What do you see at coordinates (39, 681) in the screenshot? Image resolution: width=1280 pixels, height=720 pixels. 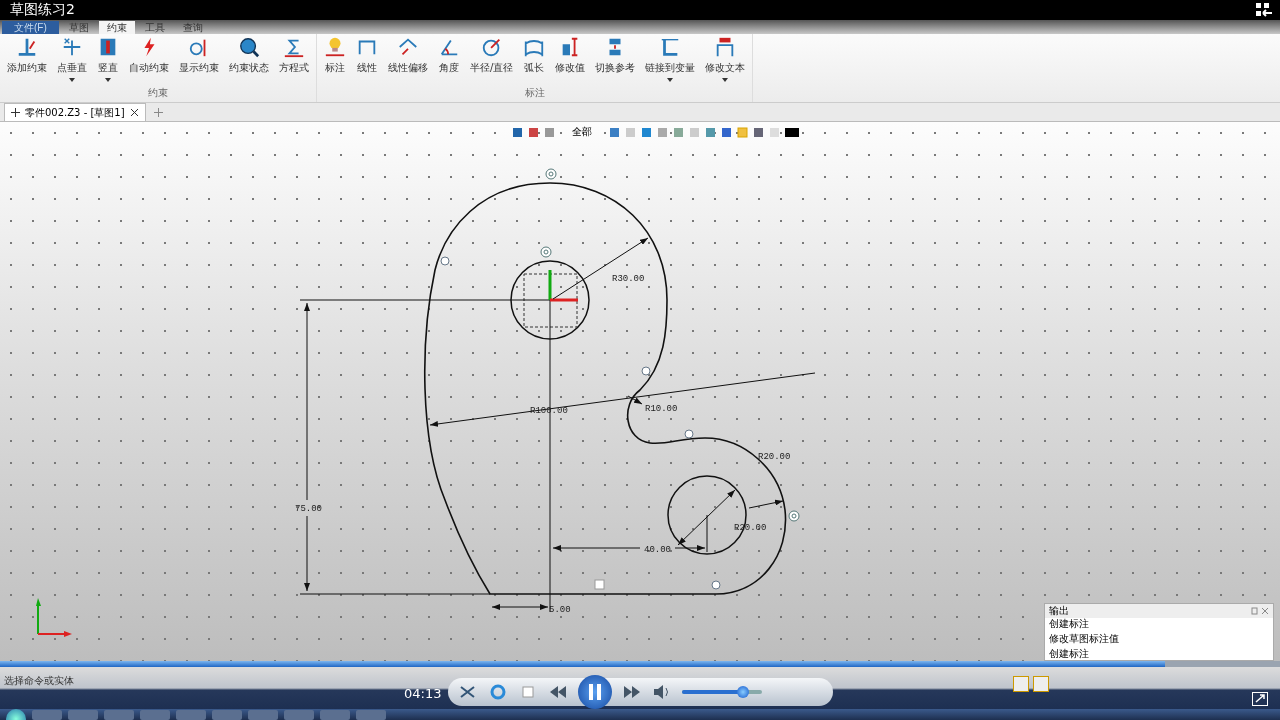 I see `status-text: 选择命令或实体` at bounding box center [39, 681].